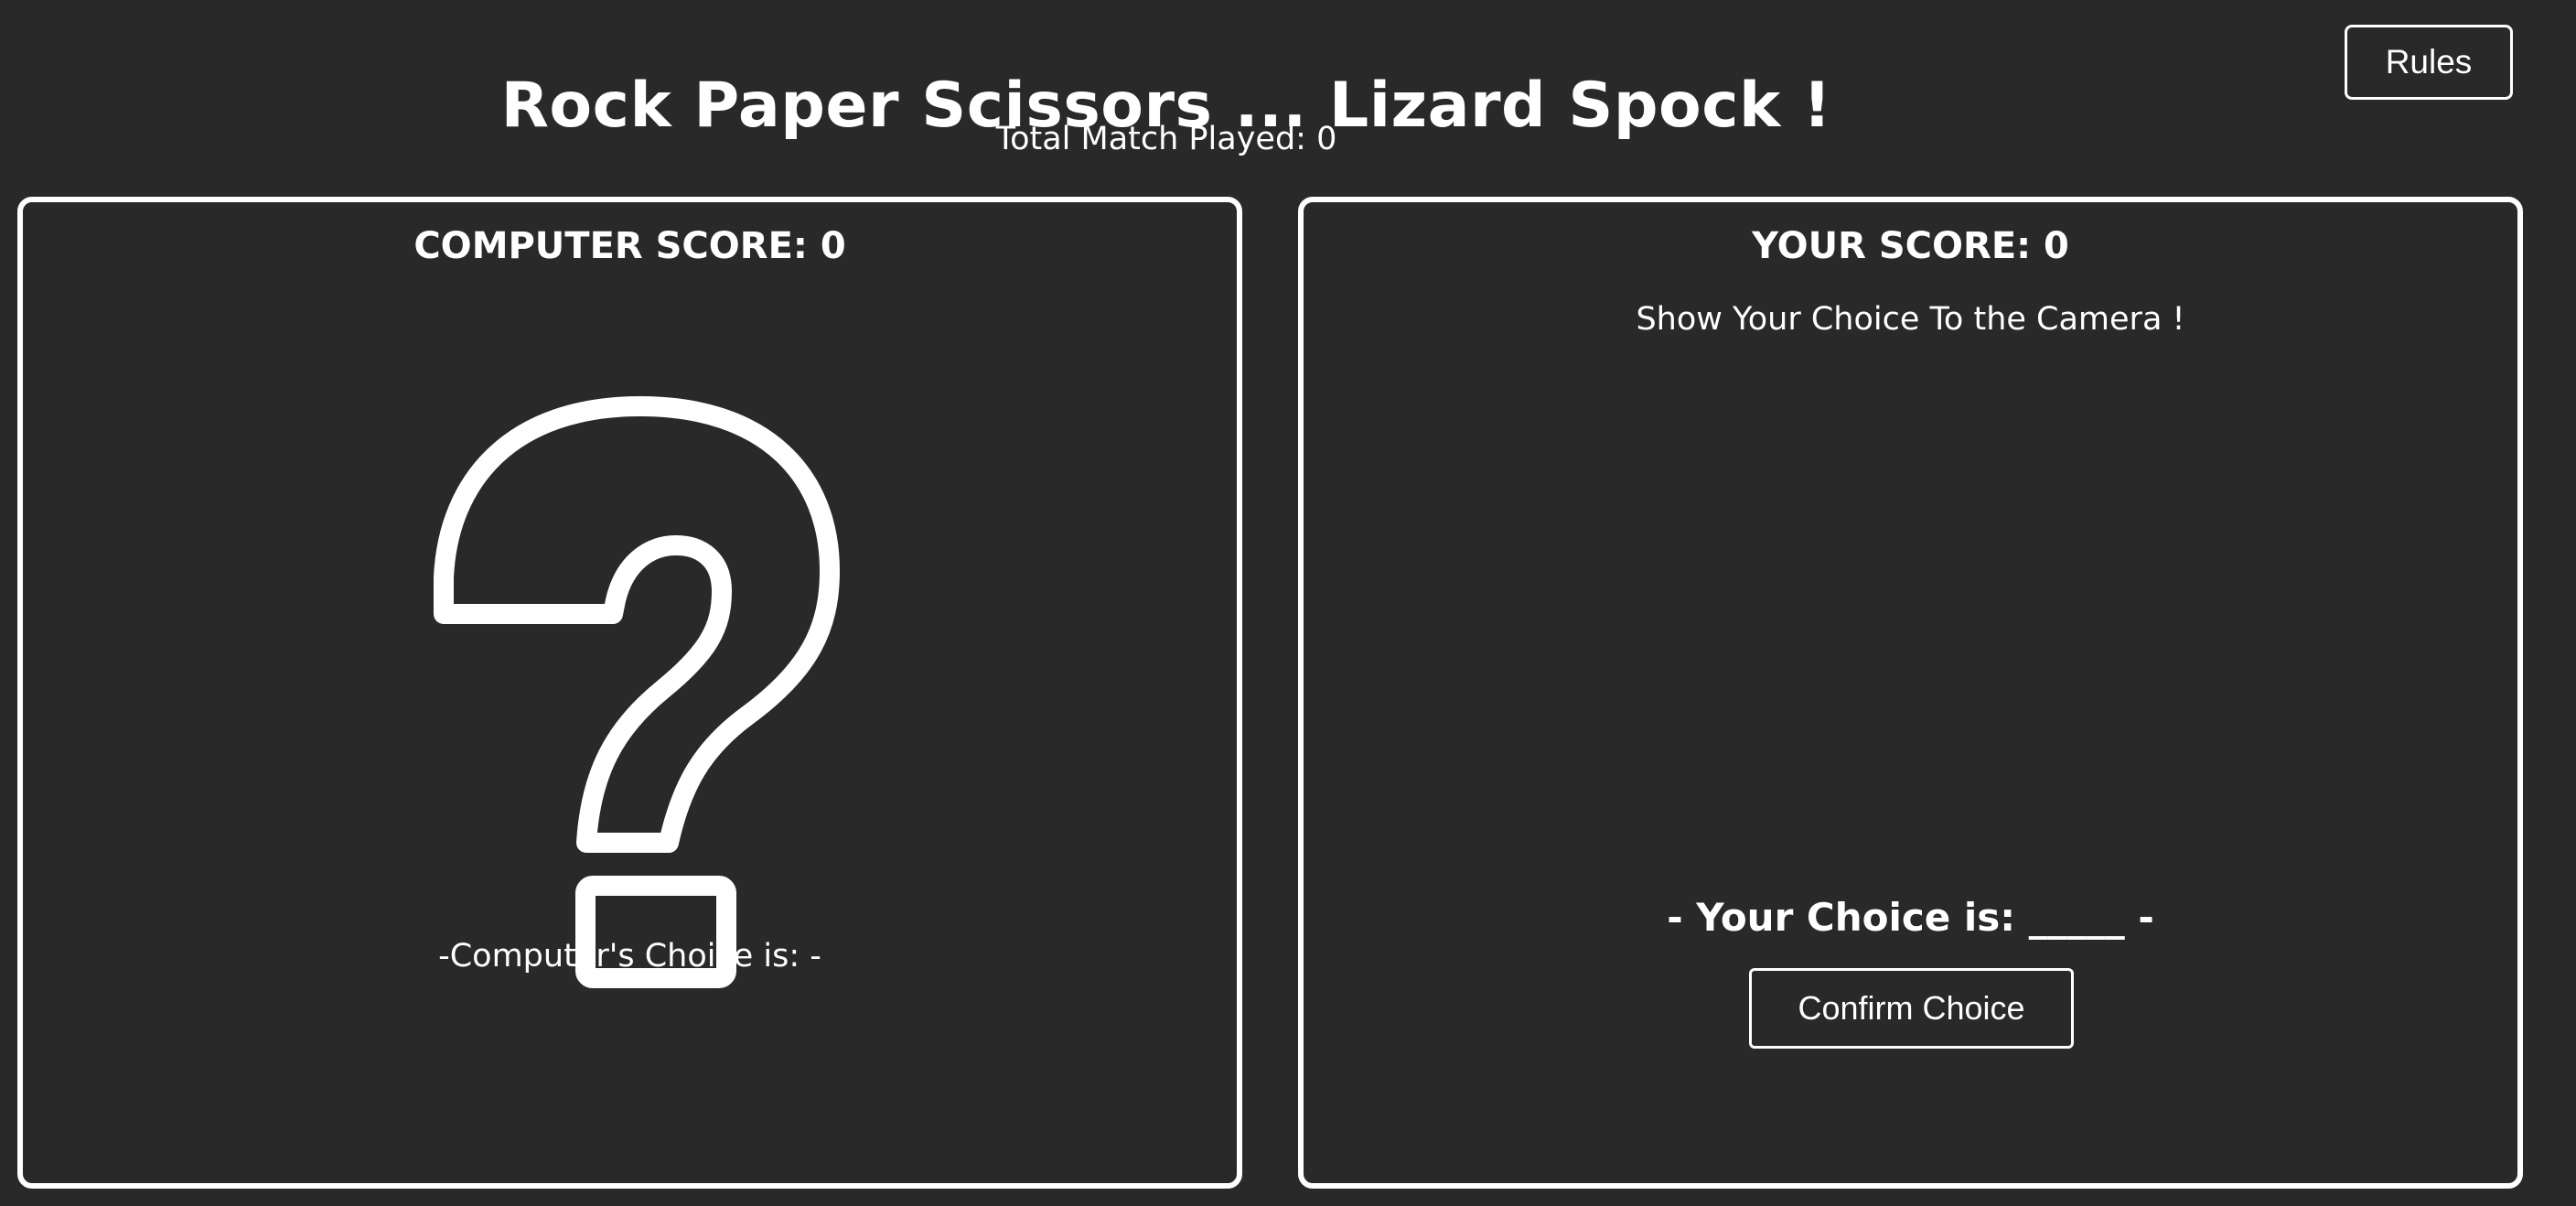 Image resolution: width=2576 pixels, height=1206 pixels. I want to click on rules-button: Rules, so click(2429, 62).